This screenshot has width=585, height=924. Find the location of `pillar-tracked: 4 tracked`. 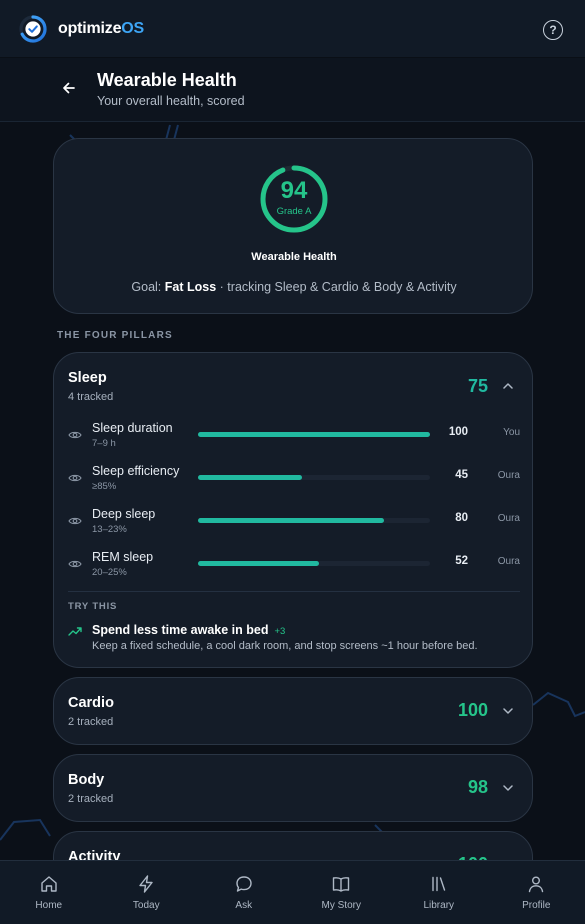

pillar-tracked: 4 tracked is located at coordinates (91, 397).